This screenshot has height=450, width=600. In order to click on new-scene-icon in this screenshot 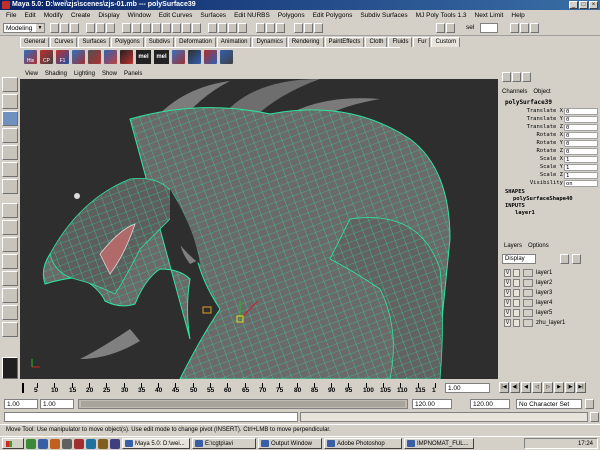, I will do `click(54, 28)`.